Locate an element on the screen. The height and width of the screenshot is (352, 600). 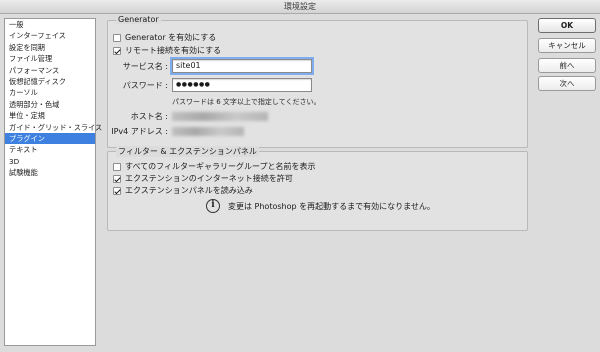
restart-notice: 変更は Photoshop を再起動するまで有効になりません。 is located at coordinates (331, 206).